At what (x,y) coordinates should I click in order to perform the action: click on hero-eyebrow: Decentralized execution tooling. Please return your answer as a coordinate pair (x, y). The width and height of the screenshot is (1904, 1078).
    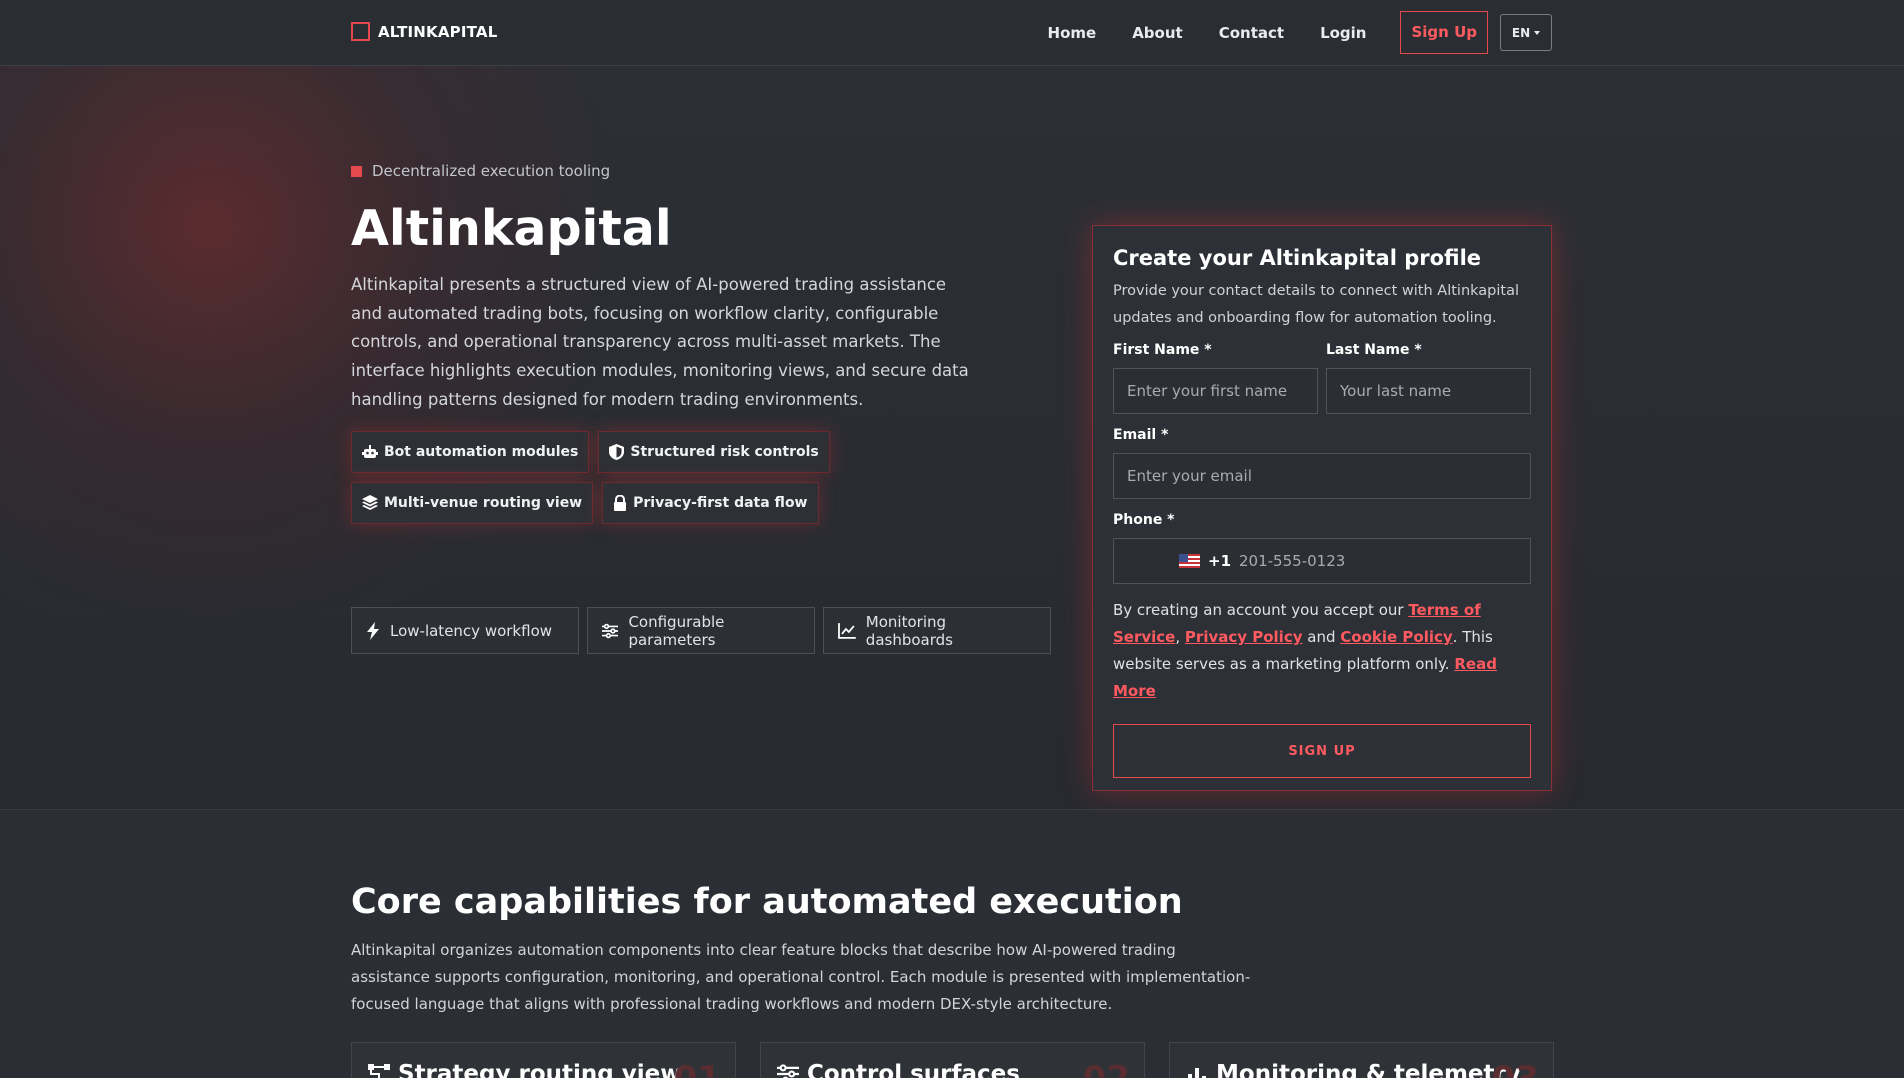
    Looking at the image, I should click on (480, 171).